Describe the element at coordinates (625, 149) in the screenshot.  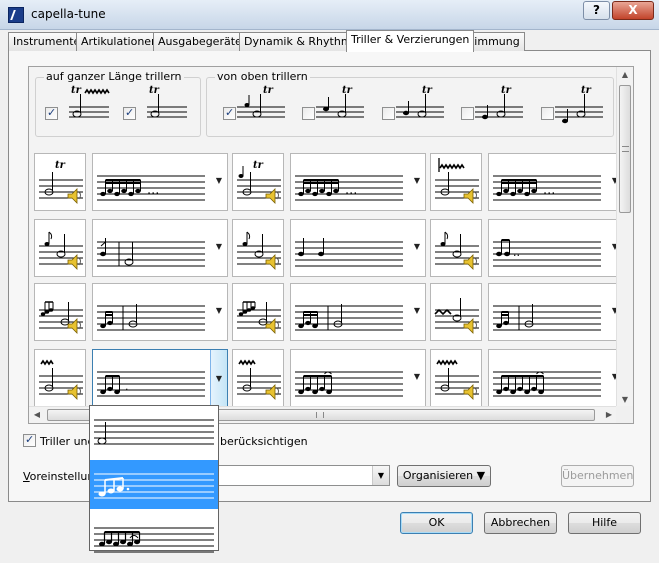
I see `vertical-scroll-thumb` at that location.